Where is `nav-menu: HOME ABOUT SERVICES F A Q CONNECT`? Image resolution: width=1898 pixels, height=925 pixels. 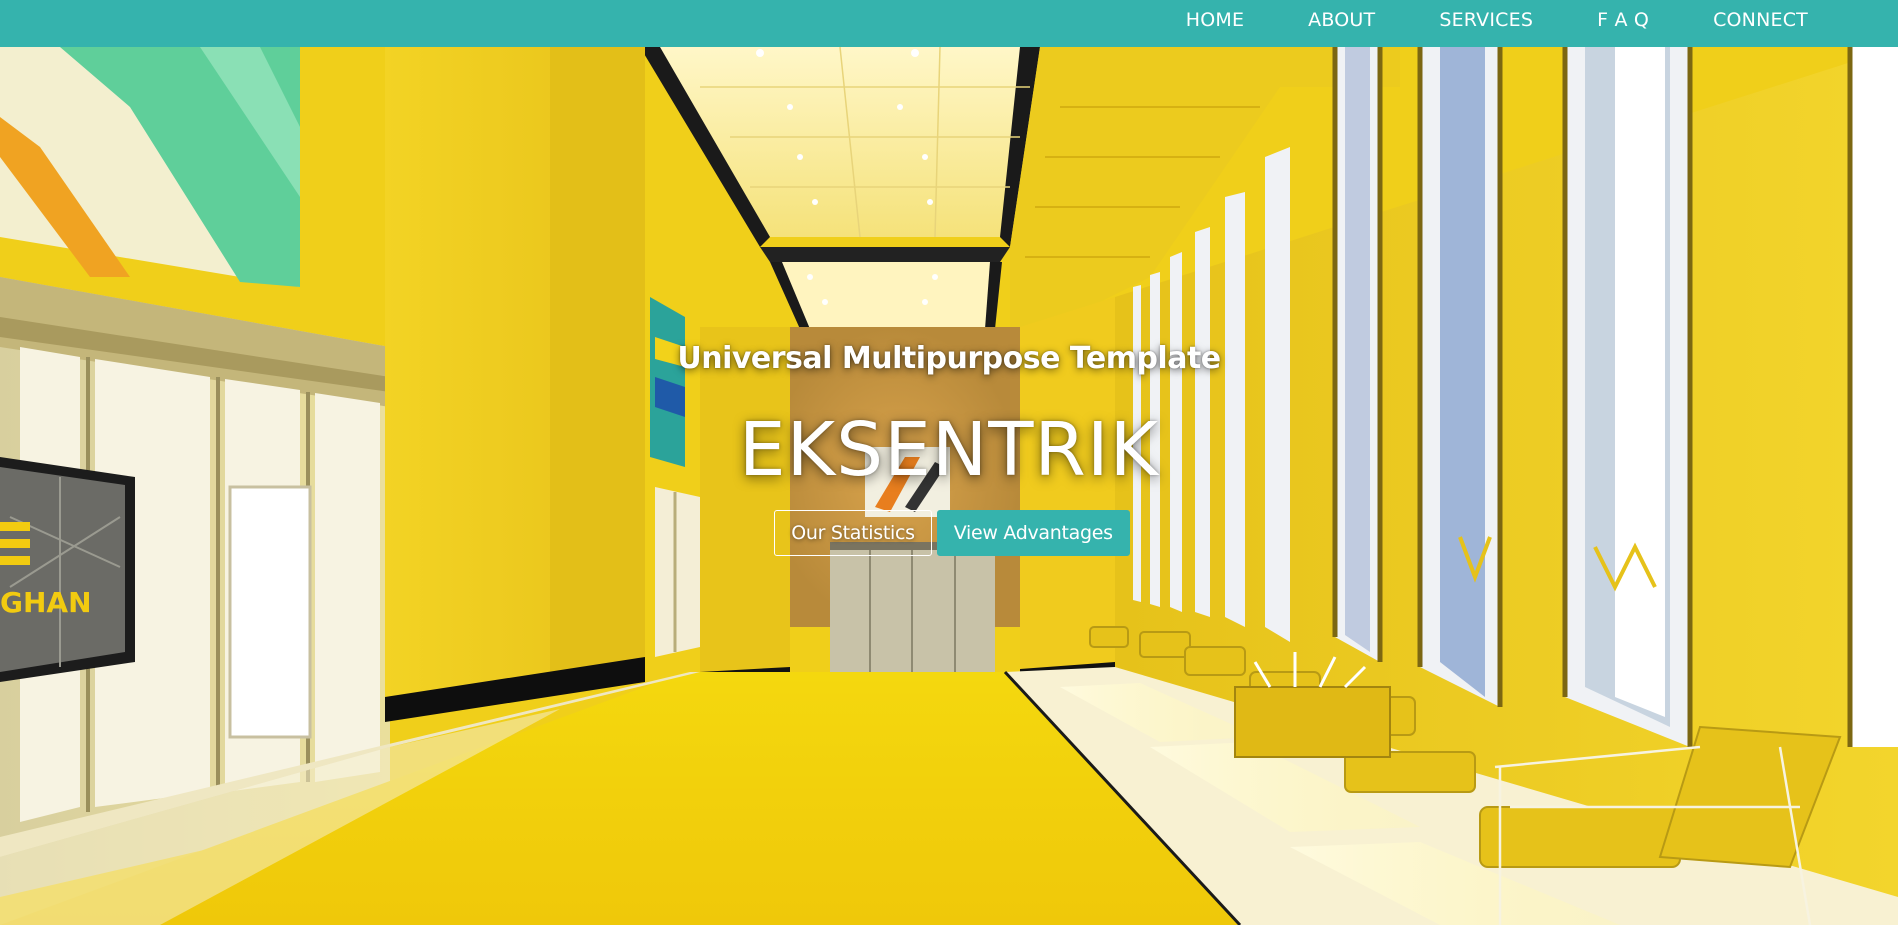
nav-menu: HOME ABOUT SERVICES F A Q CONNECT is located at coordinates (1497, 20).